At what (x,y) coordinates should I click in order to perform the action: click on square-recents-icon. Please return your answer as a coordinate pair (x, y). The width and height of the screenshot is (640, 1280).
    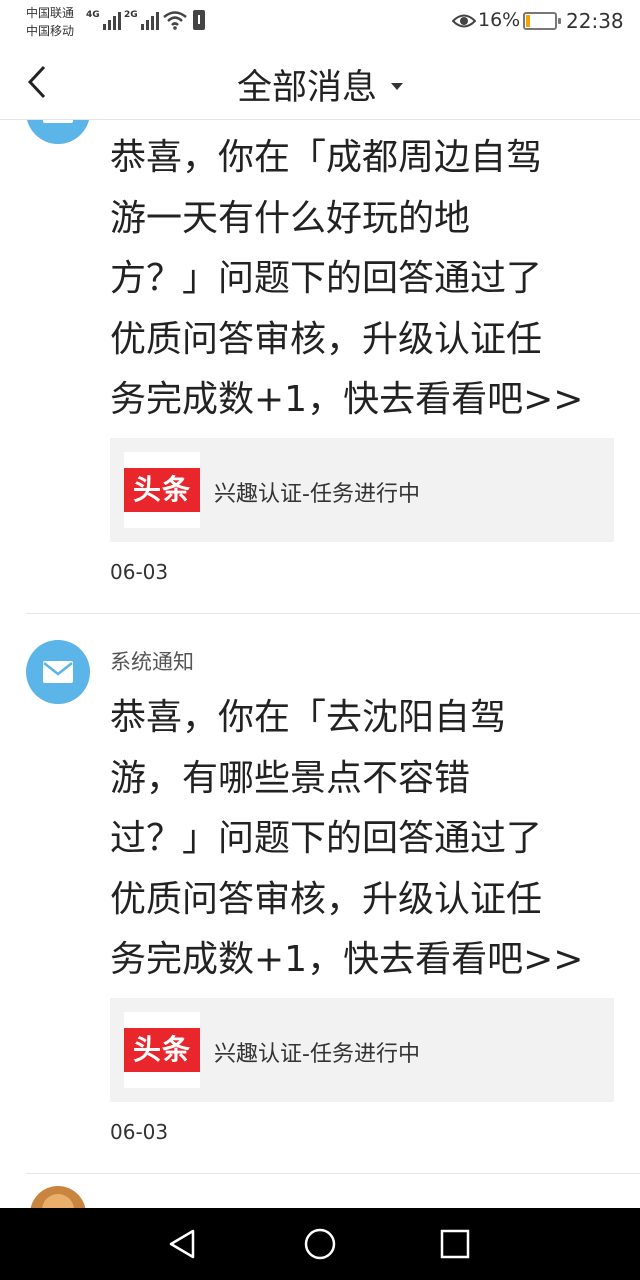
    Looking at the image, I should click on (455, 1244).